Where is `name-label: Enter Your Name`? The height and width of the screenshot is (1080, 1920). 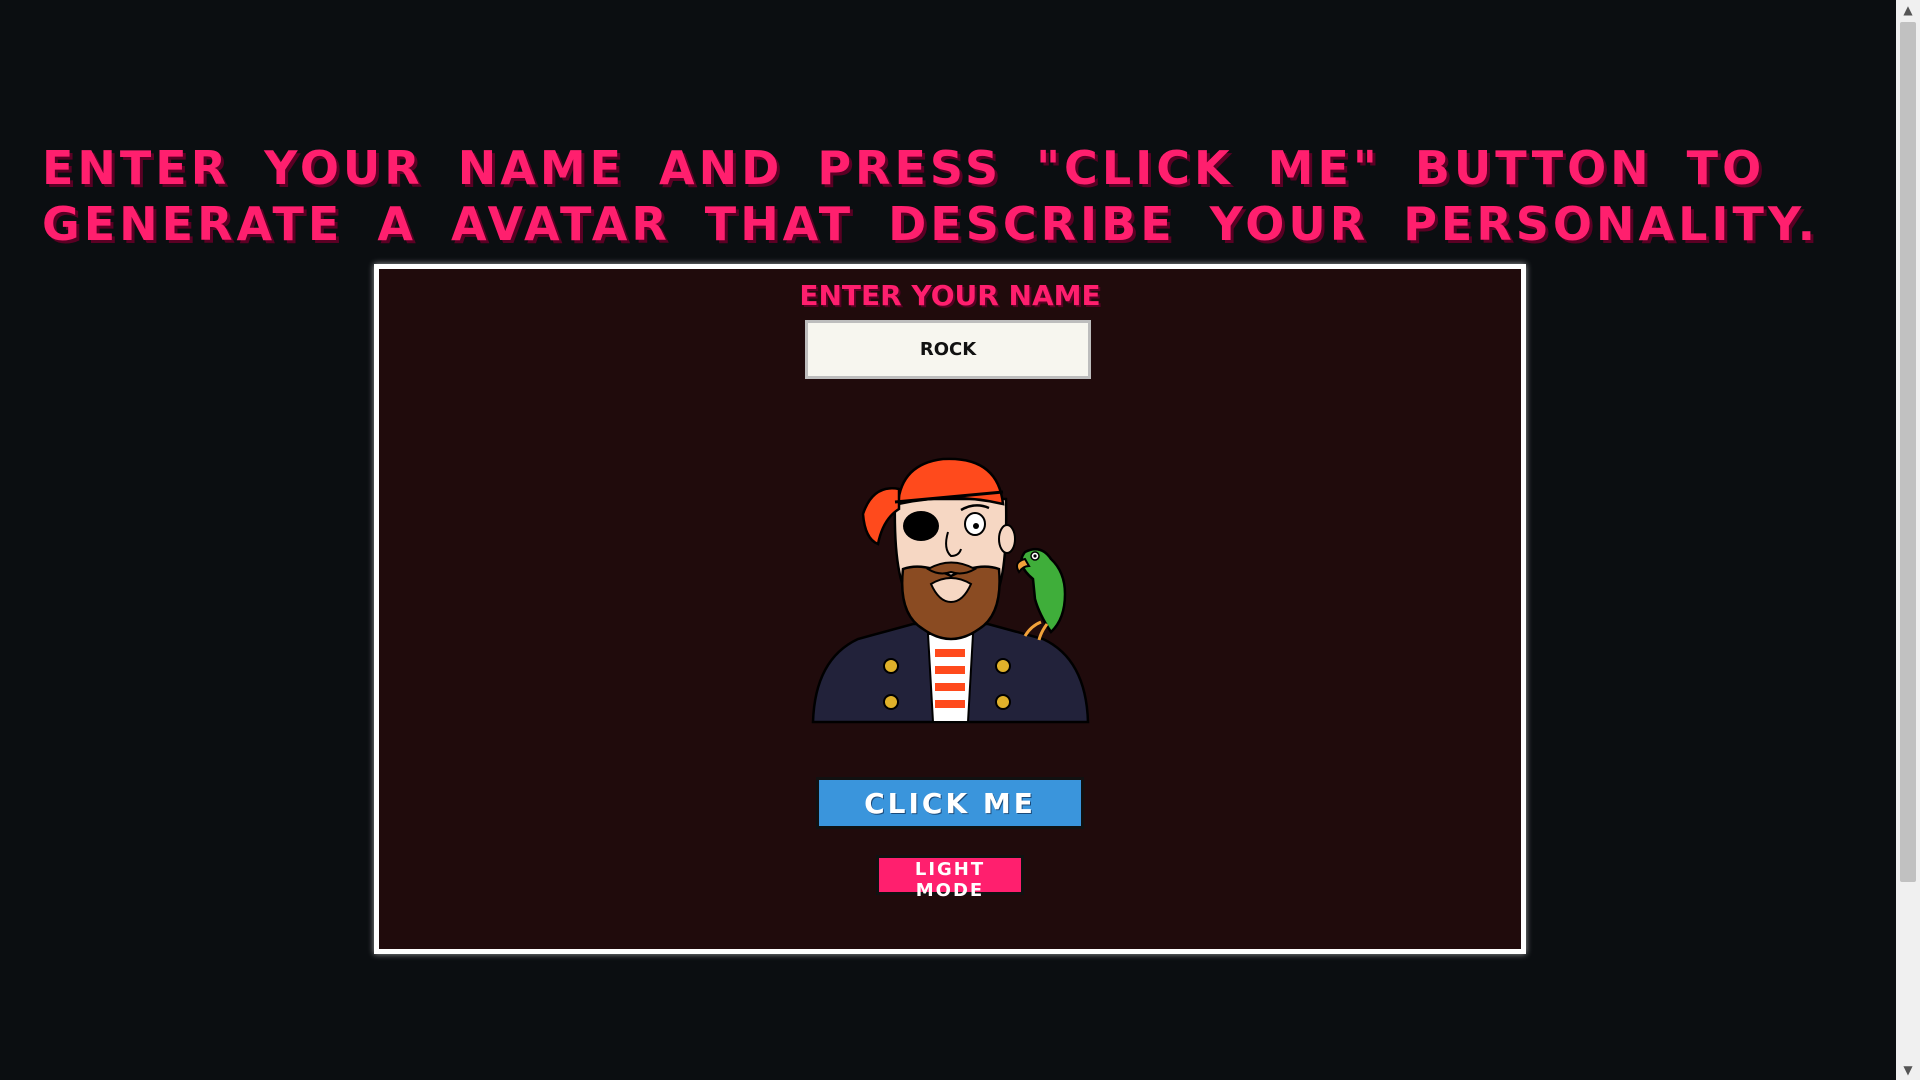 name-label: Enter Your Name is located at coordinates (950, 295).